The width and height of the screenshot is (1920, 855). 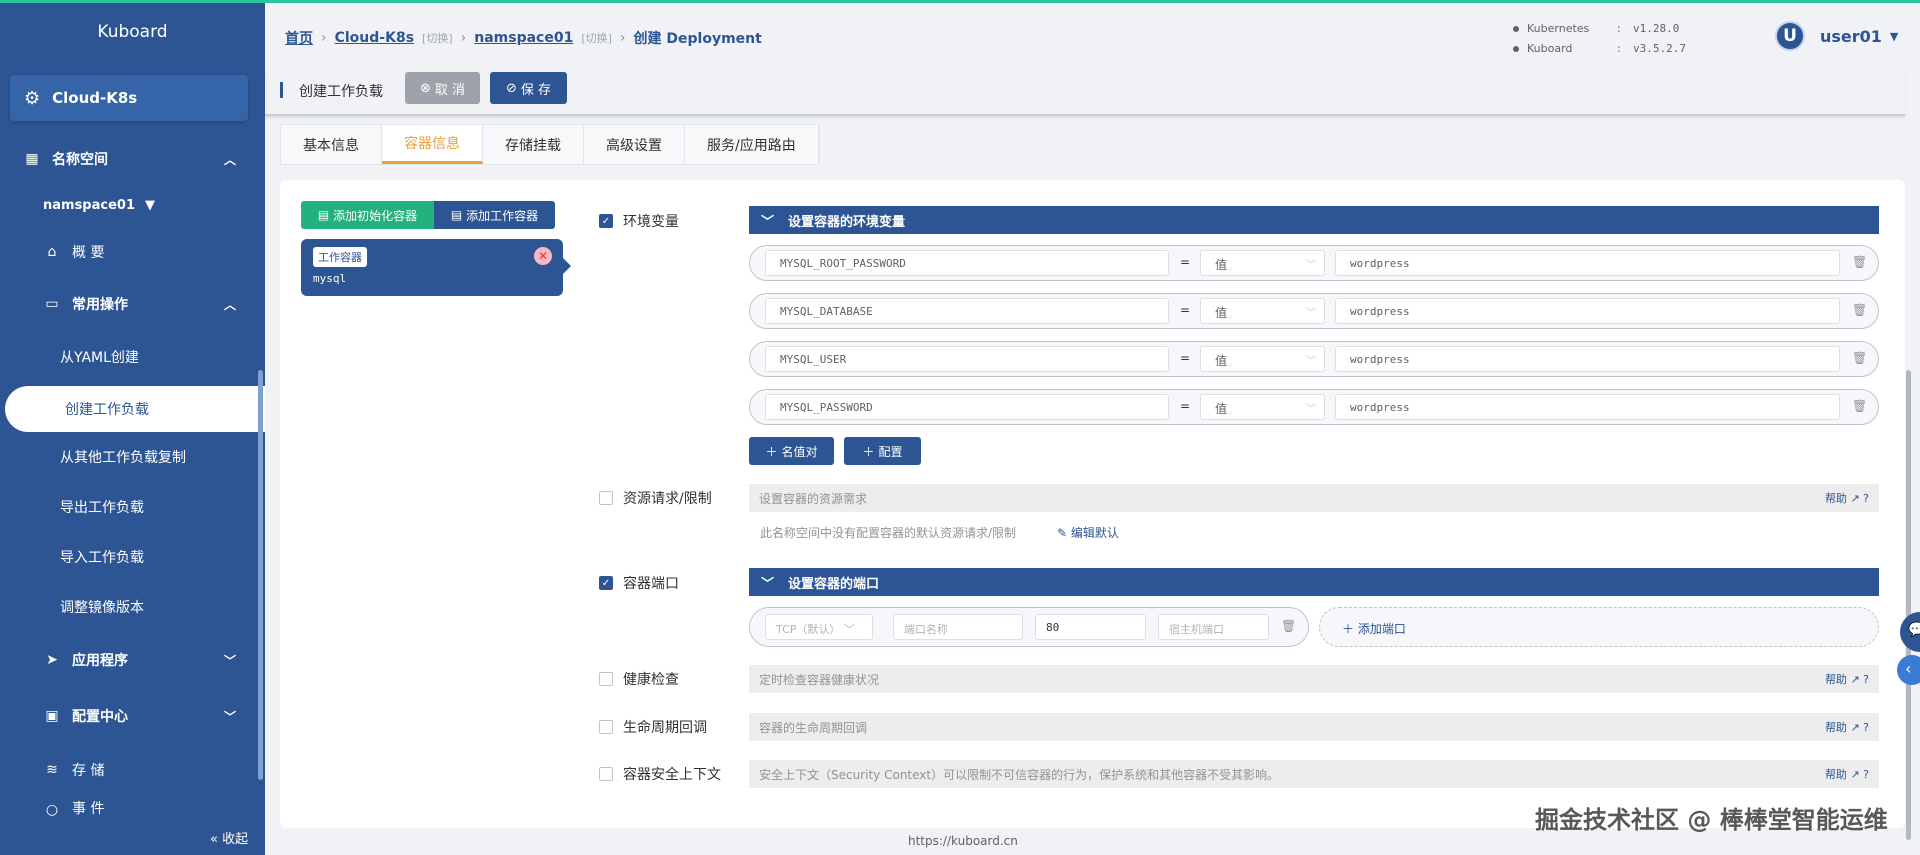 I want to click on sidebar-item-adjust-image: 调整镜像版本, so click(x=102, y=607).